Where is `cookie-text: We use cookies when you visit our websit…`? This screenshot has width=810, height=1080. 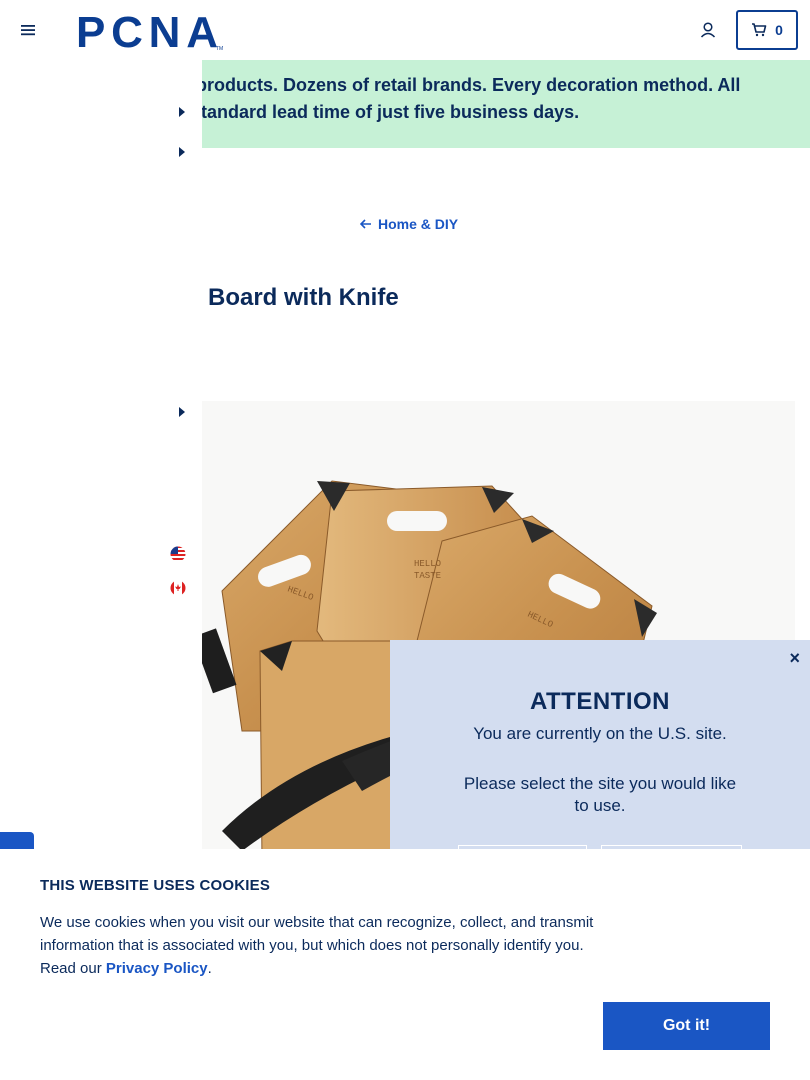
cookie-text: We use cookies when you visit our websit… is located at coordinates (325, 945).